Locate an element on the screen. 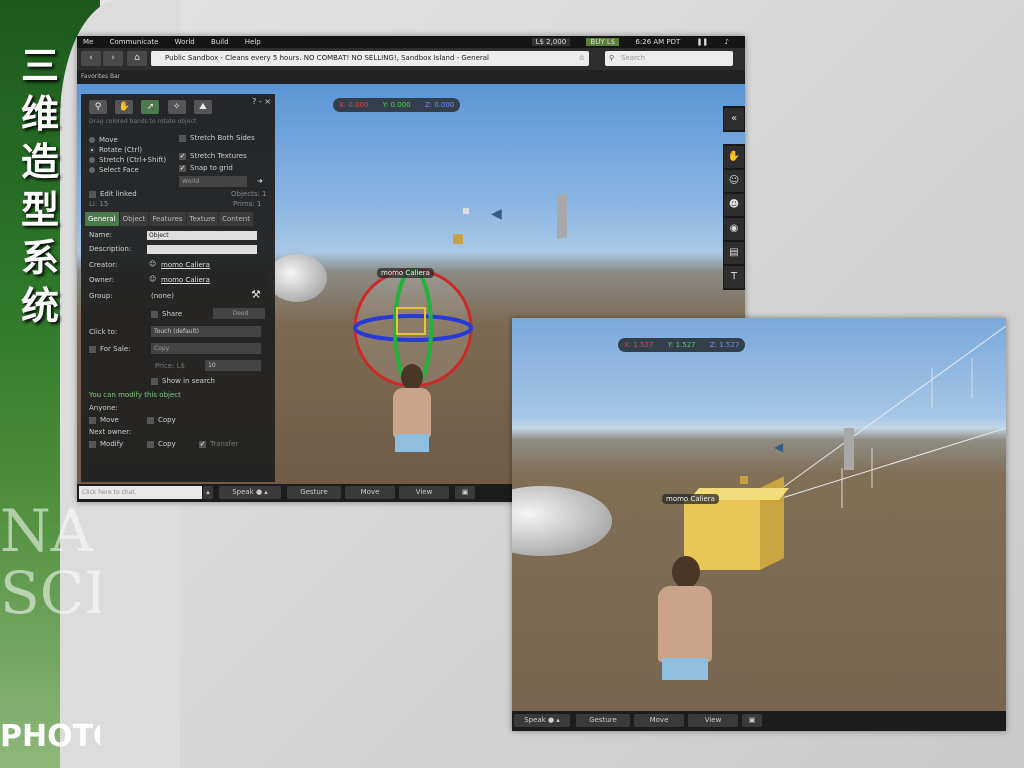 This screenshot has width=1024, height=768. stretch-both-sides-checkbox: Stretch Both Sides is located at coordinates (217, 138).